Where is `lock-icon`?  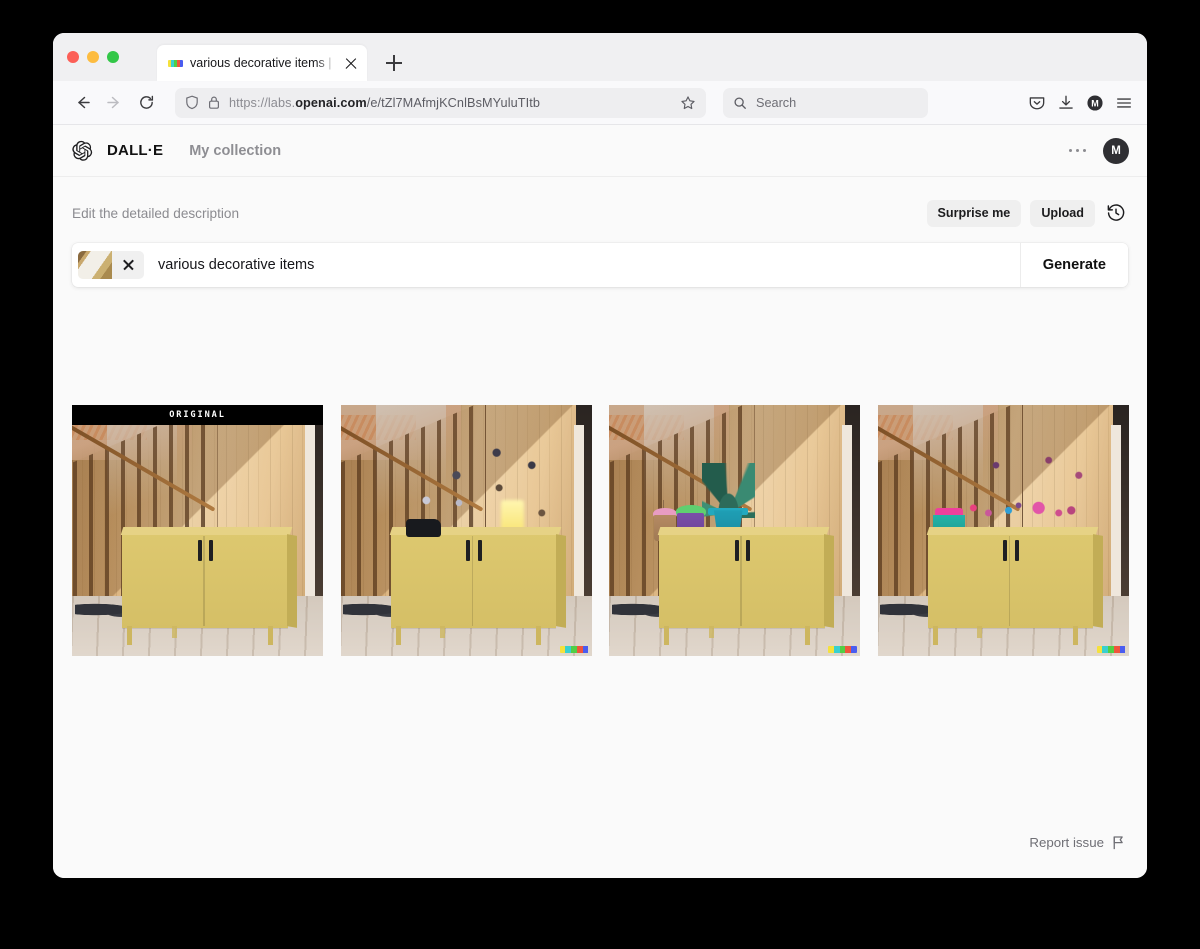
lock-icon is located at coordinates (214, 102).